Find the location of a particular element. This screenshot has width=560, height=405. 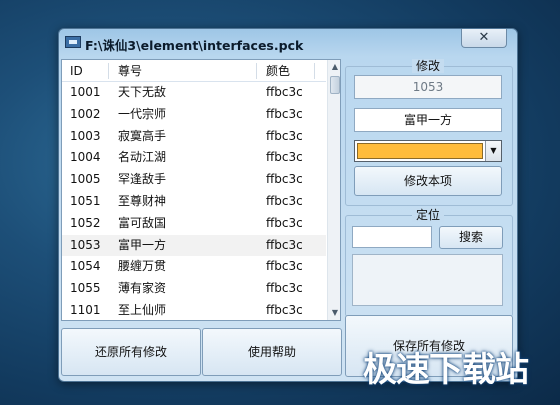

list-header: ID 尊号 颜色 is located at coordinates (194, 71).